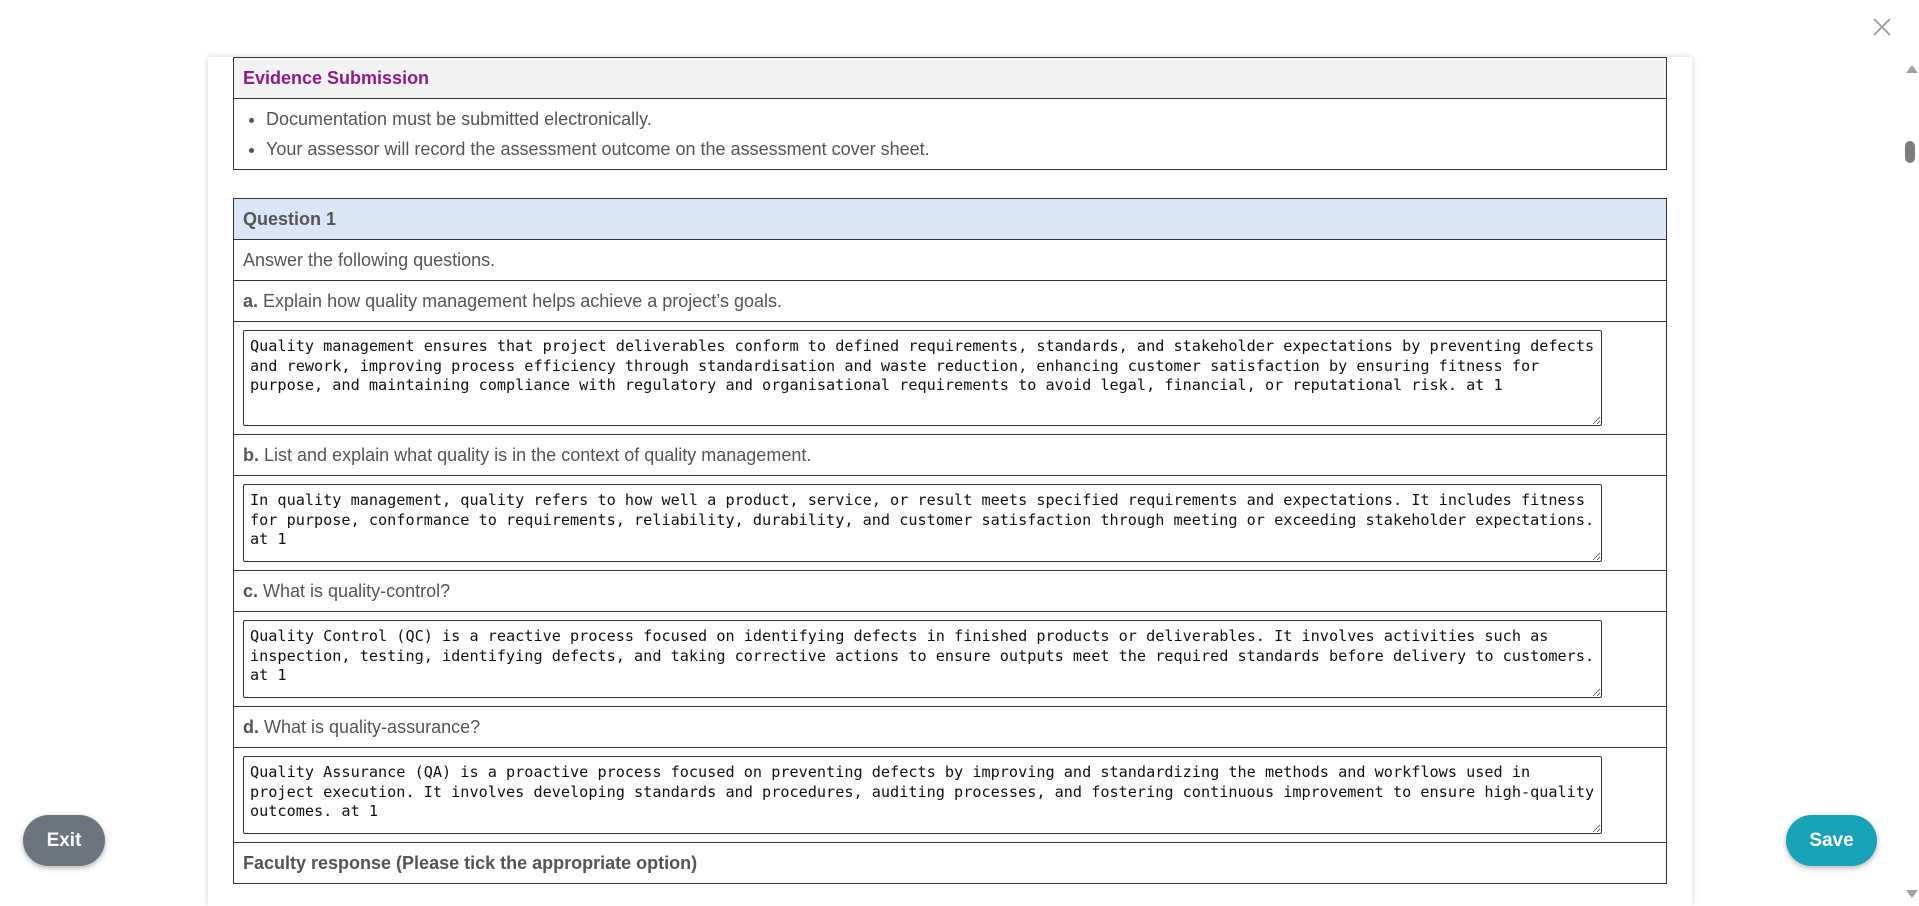 This screenshot has height=906, width=1919. What do you see at coordinates (372, 726) in the screenshot?
I see `question-text: What is quality-assurance?` at bounding box center [372, 726].